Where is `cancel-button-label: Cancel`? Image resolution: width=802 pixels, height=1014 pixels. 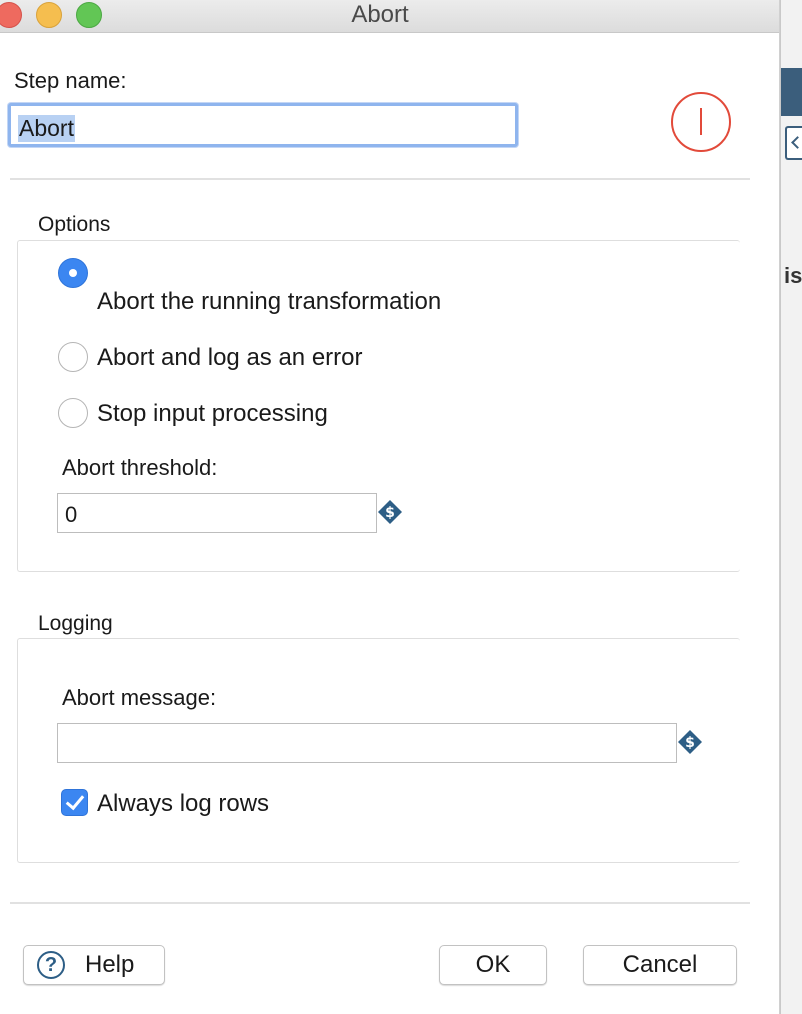 cancel-button-label: Cancel is located at coordinates (660, 964).